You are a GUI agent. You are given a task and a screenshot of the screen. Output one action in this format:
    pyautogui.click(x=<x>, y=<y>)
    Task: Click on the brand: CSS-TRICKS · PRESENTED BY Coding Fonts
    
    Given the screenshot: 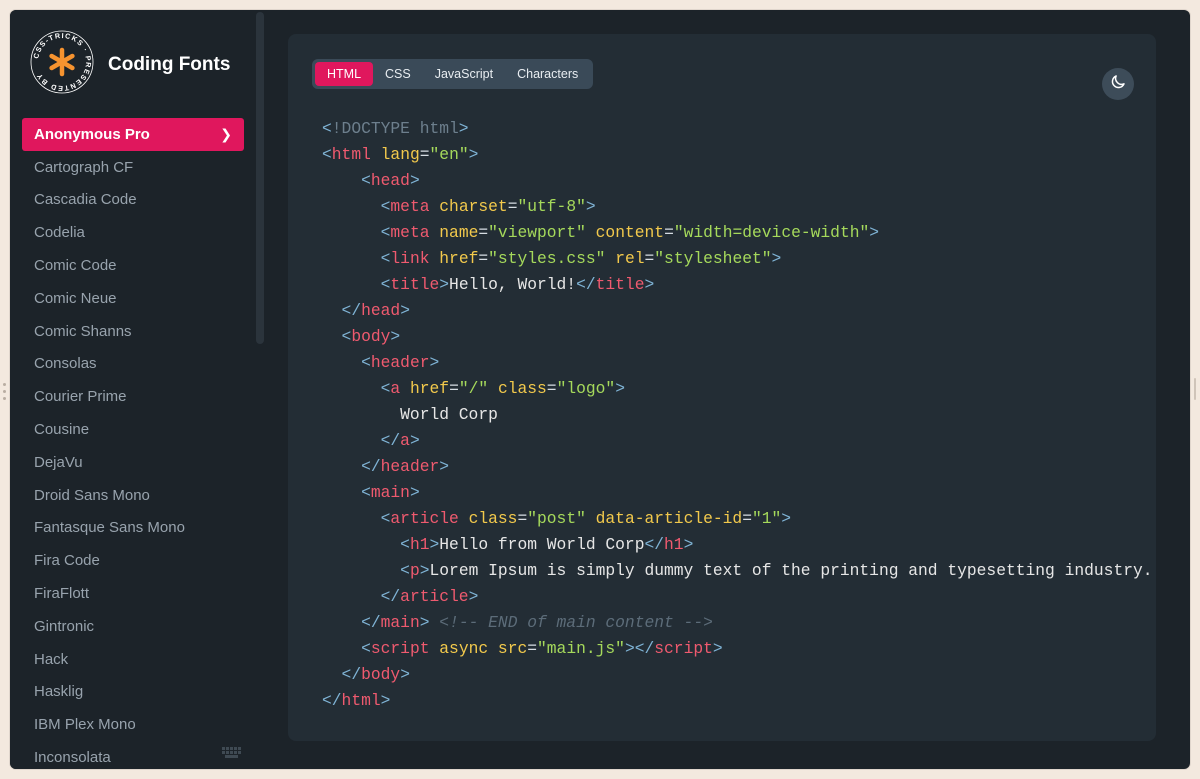 What is the action you would take?
    pyautogui.click(x=130, y=62)
    